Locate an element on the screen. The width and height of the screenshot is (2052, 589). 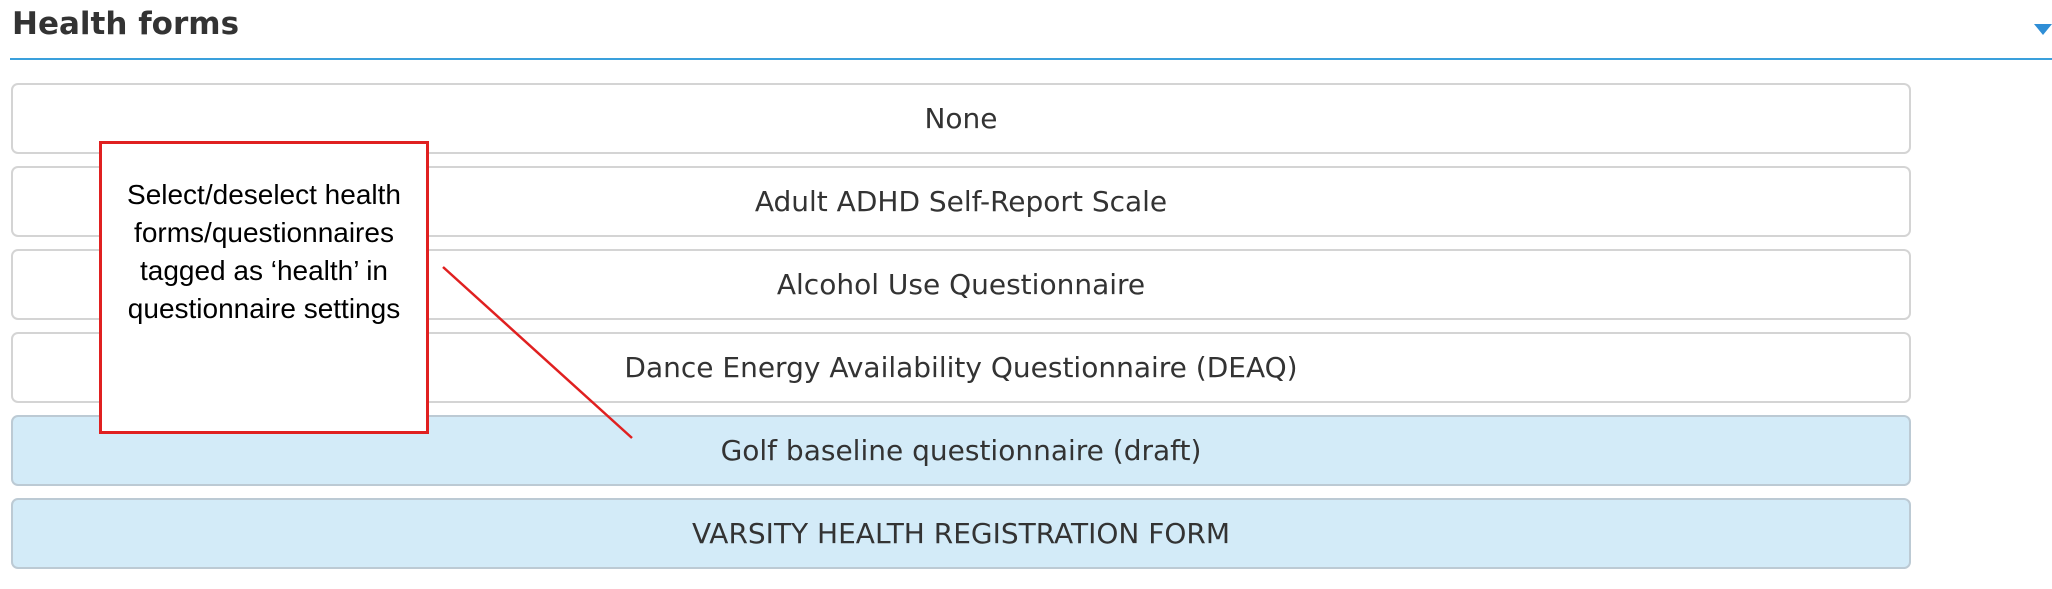
annotation-pointer is located at coordinates (537, 352).